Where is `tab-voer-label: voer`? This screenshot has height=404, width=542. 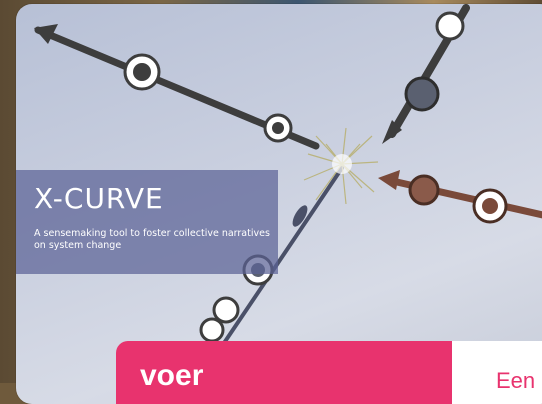 tab-voer-label: voer is located at coordinates (172, 375).